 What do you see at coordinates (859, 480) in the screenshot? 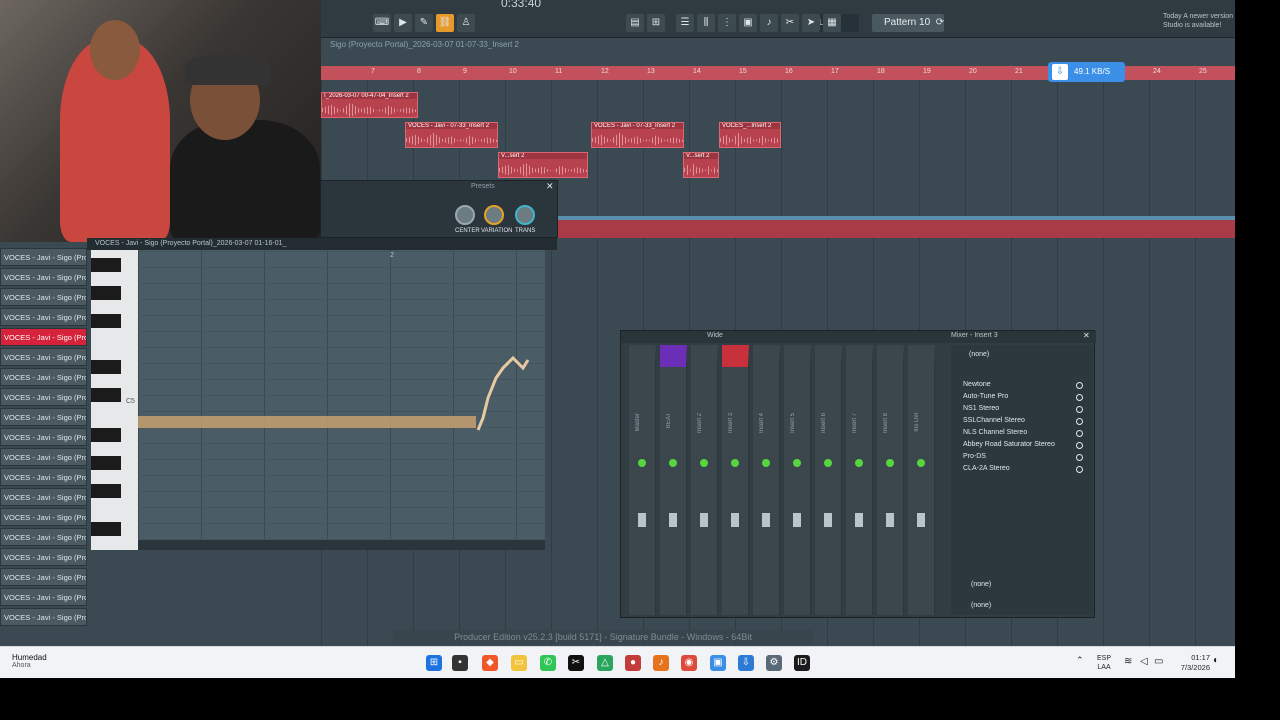
I see `mixer-strip: Insert 7` at bounding box center [859, 480].